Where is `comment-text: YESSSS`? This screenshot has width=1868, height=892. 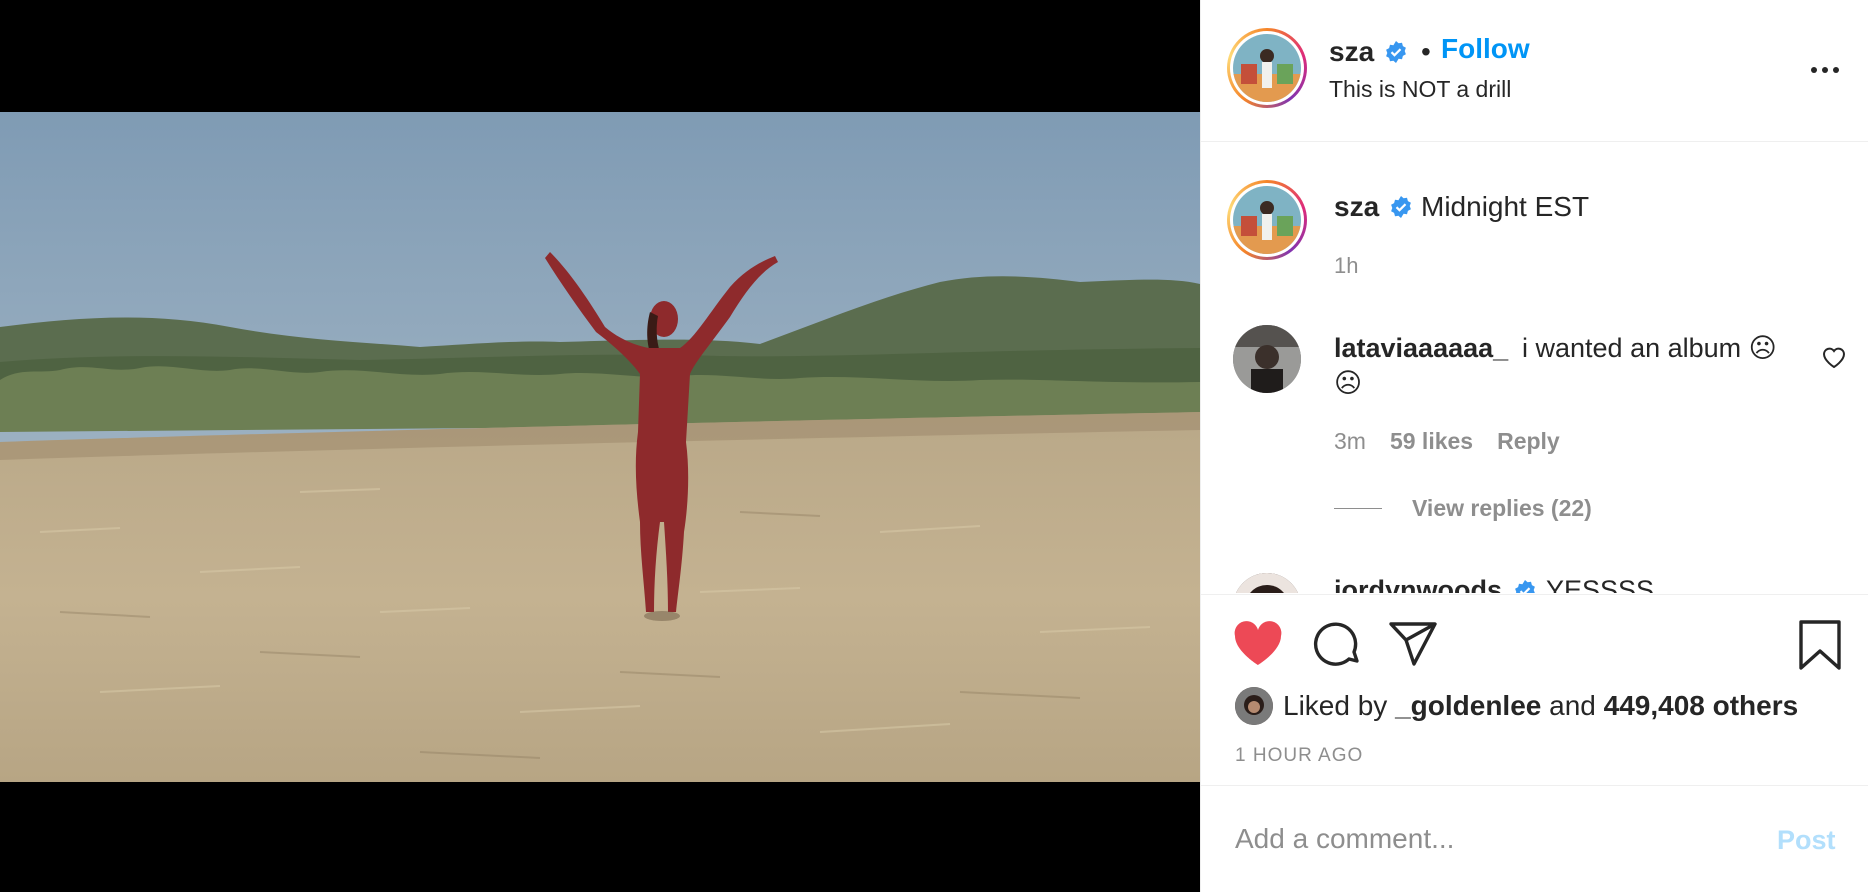 comment-text: YESSSS is located at coordinates (1600, 584).